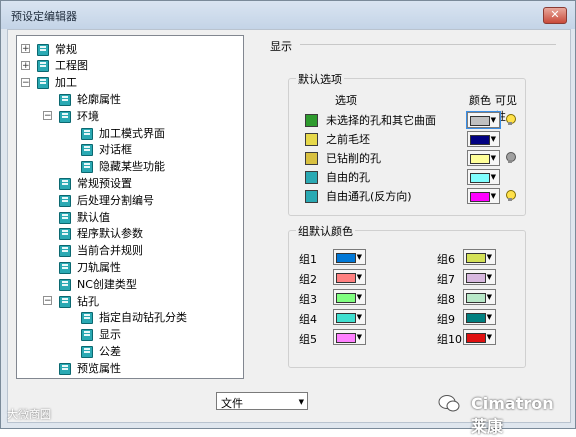 The height and width of the screenshot is (437, 576). What do you see at coordinates (66, 83) in the screenshot?
I see `tree-item-label: 加工` at bounding box center [66, 83].